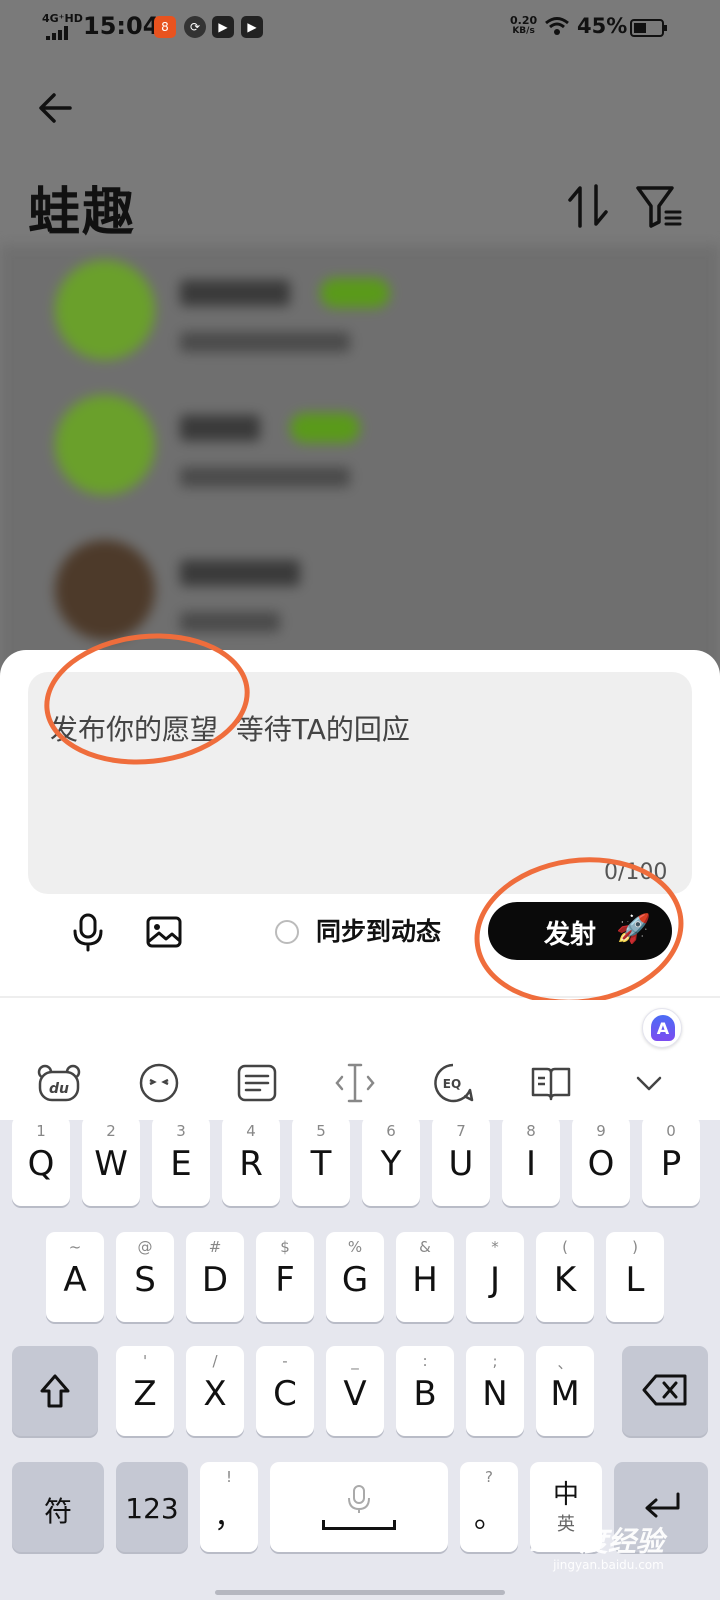 The width and height of the screenshot is (720, 1600). Describe the element at coordinates (229, 1507) in the screenshot. I see `comma-key: ! ，` at that location.